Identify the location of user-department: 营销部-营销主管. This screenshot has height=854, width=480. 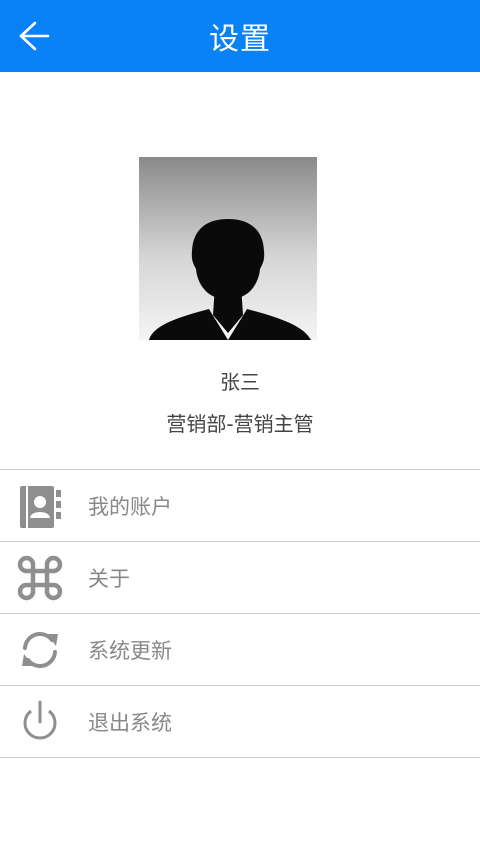
(240, 424).